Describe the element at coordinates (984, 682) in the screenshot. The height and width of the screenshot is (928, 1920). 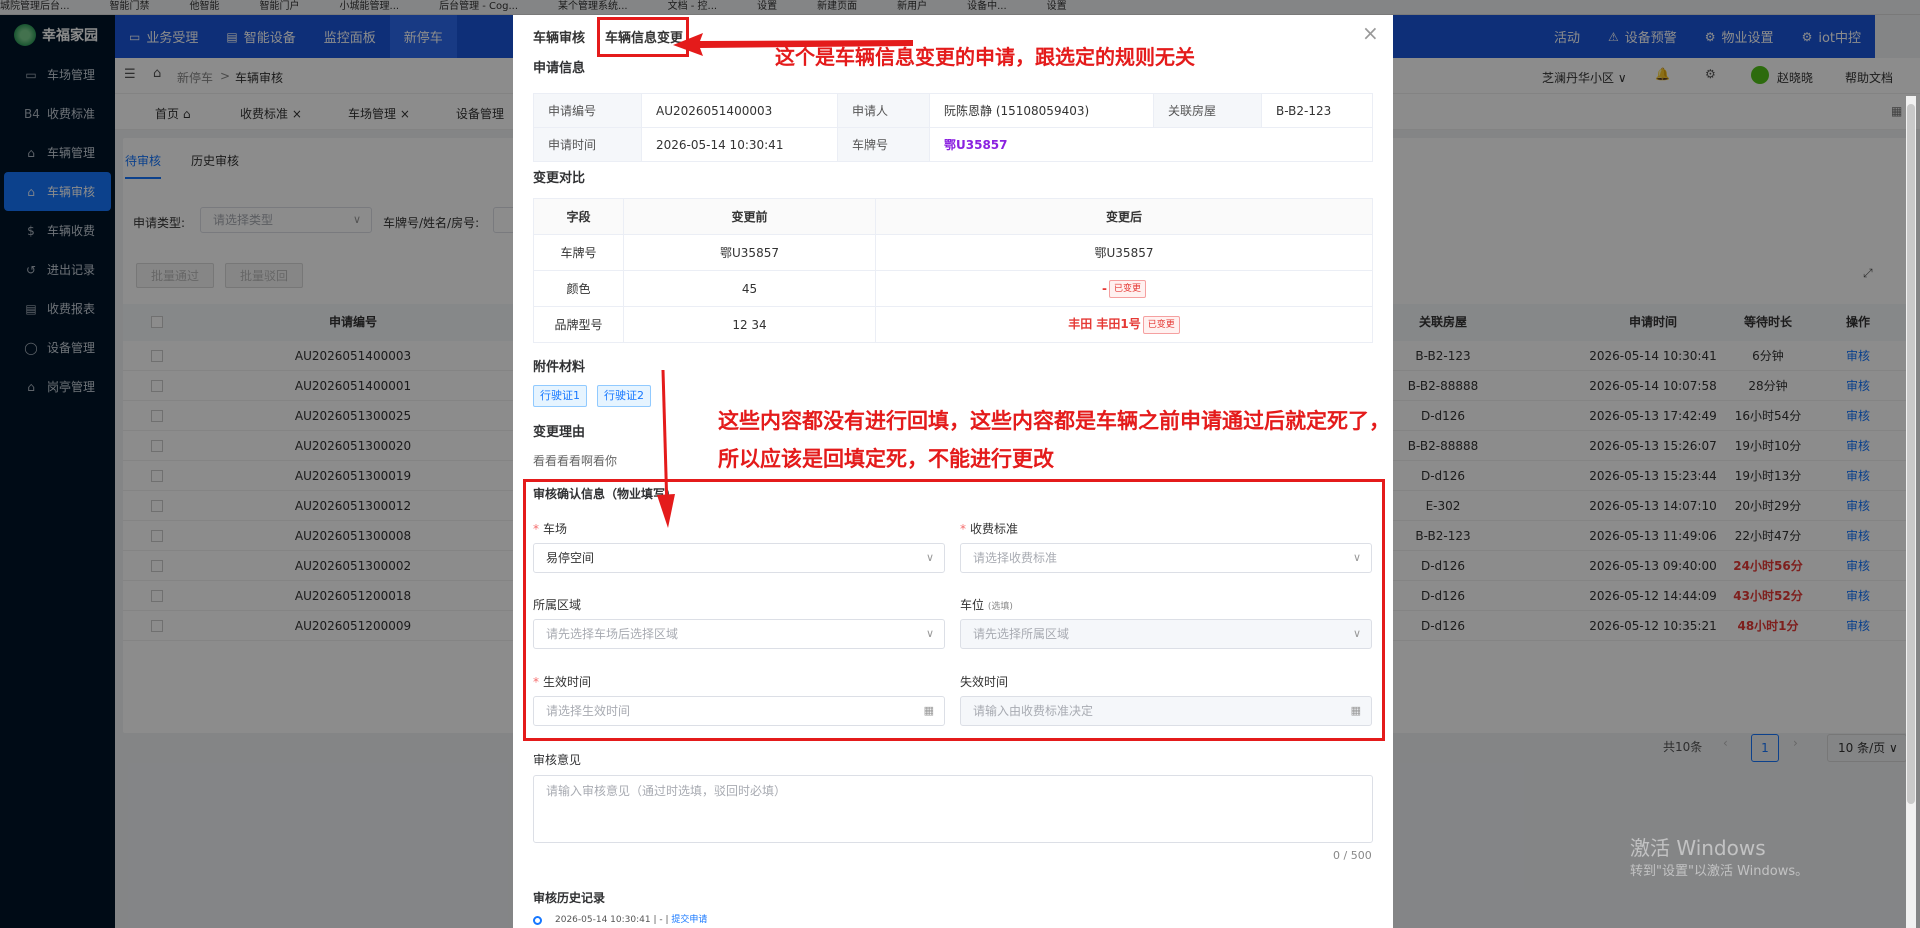
I see `exp-label: 失效时间` at that location.